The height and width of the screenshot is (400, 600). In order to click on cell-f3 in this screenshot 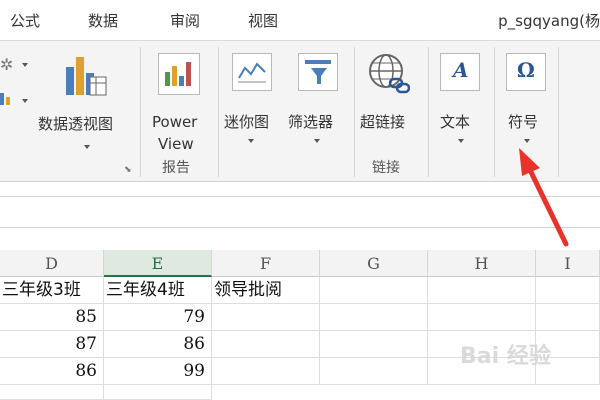, I will do `click(266, 344)`.